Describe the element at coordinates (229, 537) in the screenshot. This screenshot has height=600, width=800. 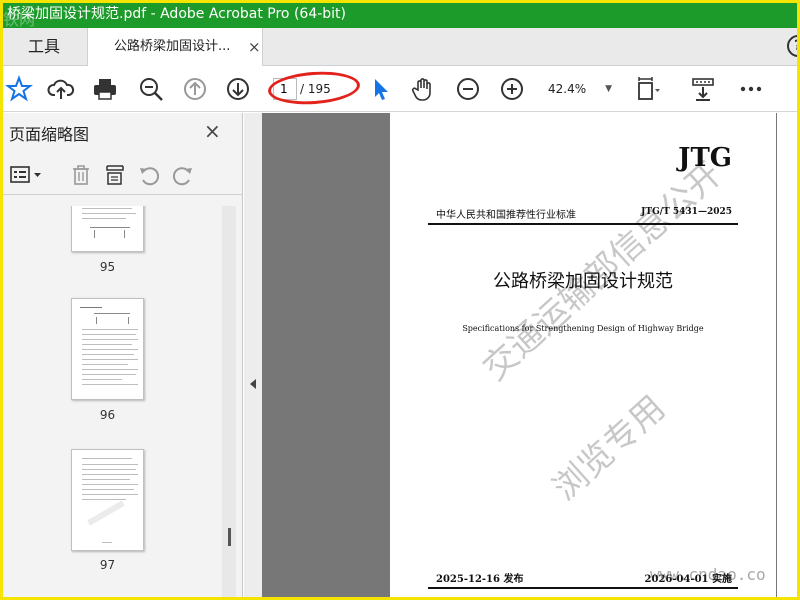
I see `pane-splitter-handle` at that location.